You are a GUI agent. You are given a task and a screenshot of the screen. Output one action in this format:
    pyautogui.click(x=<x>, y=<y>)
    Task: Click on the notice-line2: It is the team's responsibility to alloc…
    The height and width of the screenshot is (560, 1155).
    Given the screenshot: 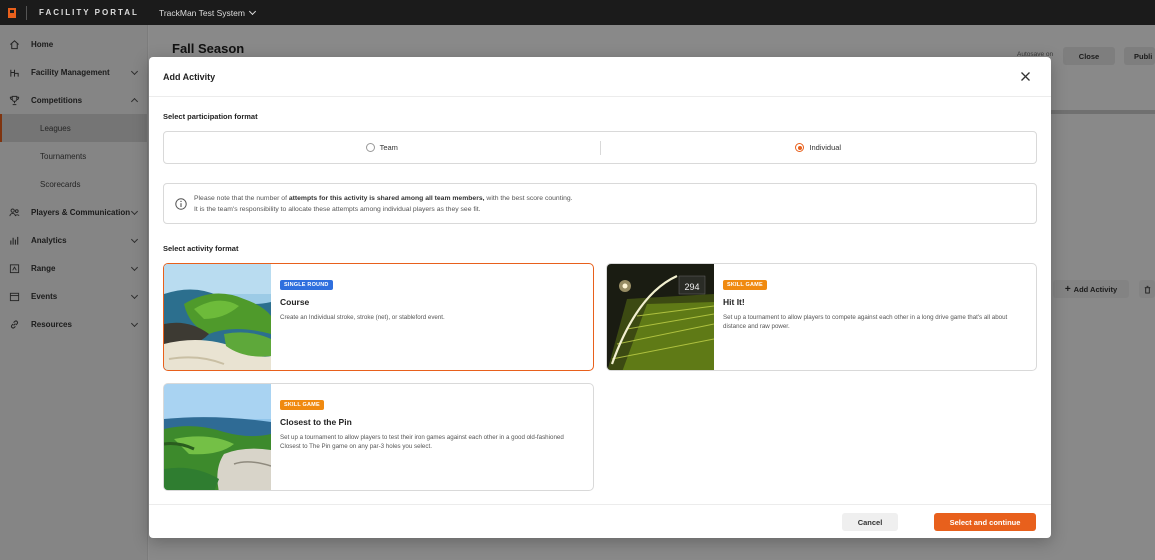 What is the action you would take?
    pyautogui.click(x=337, y=209)
    